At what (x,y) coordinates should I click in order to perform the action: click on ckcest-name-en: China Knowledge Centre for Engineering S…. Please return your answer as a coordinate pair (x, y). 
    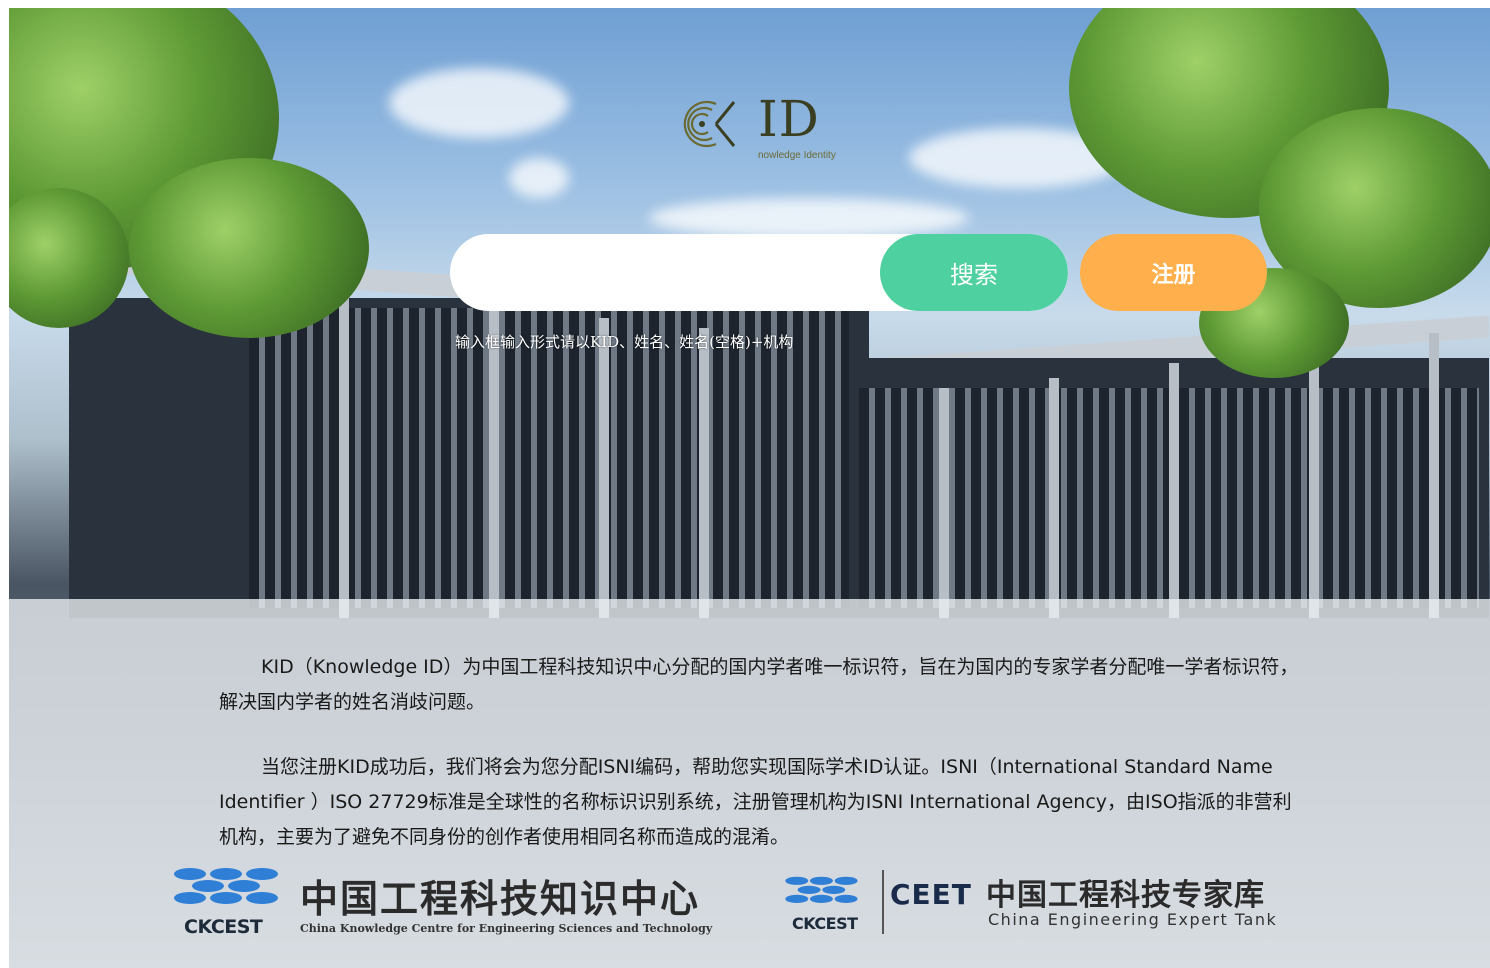
    Looking at the image, I should click on (506, 928).